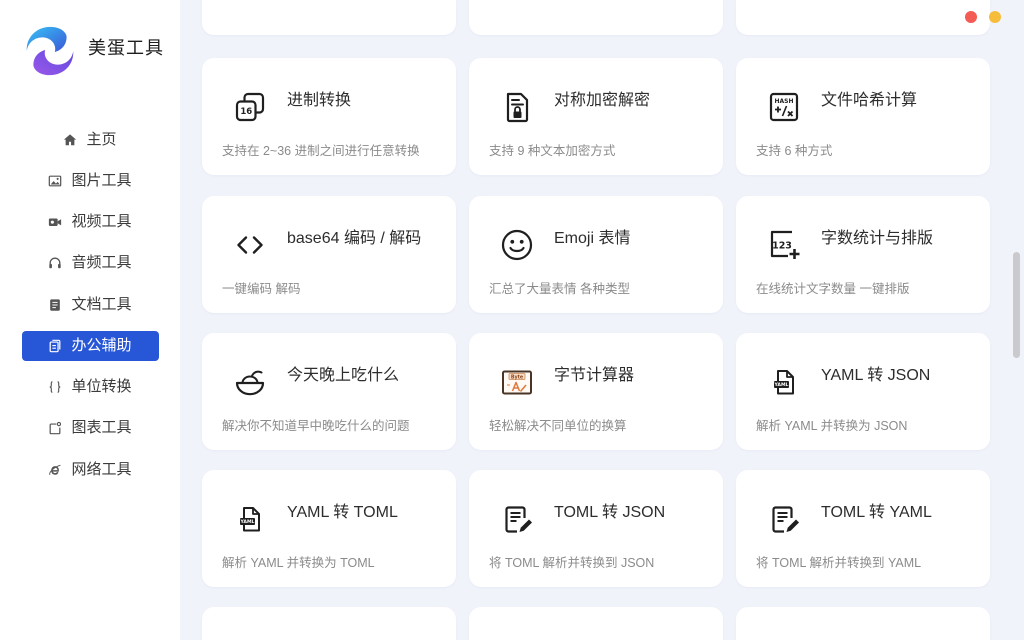 This screenshot has height=640, width=1024. I want to click on sidebar-item-home: 主页, so click(90, 139).